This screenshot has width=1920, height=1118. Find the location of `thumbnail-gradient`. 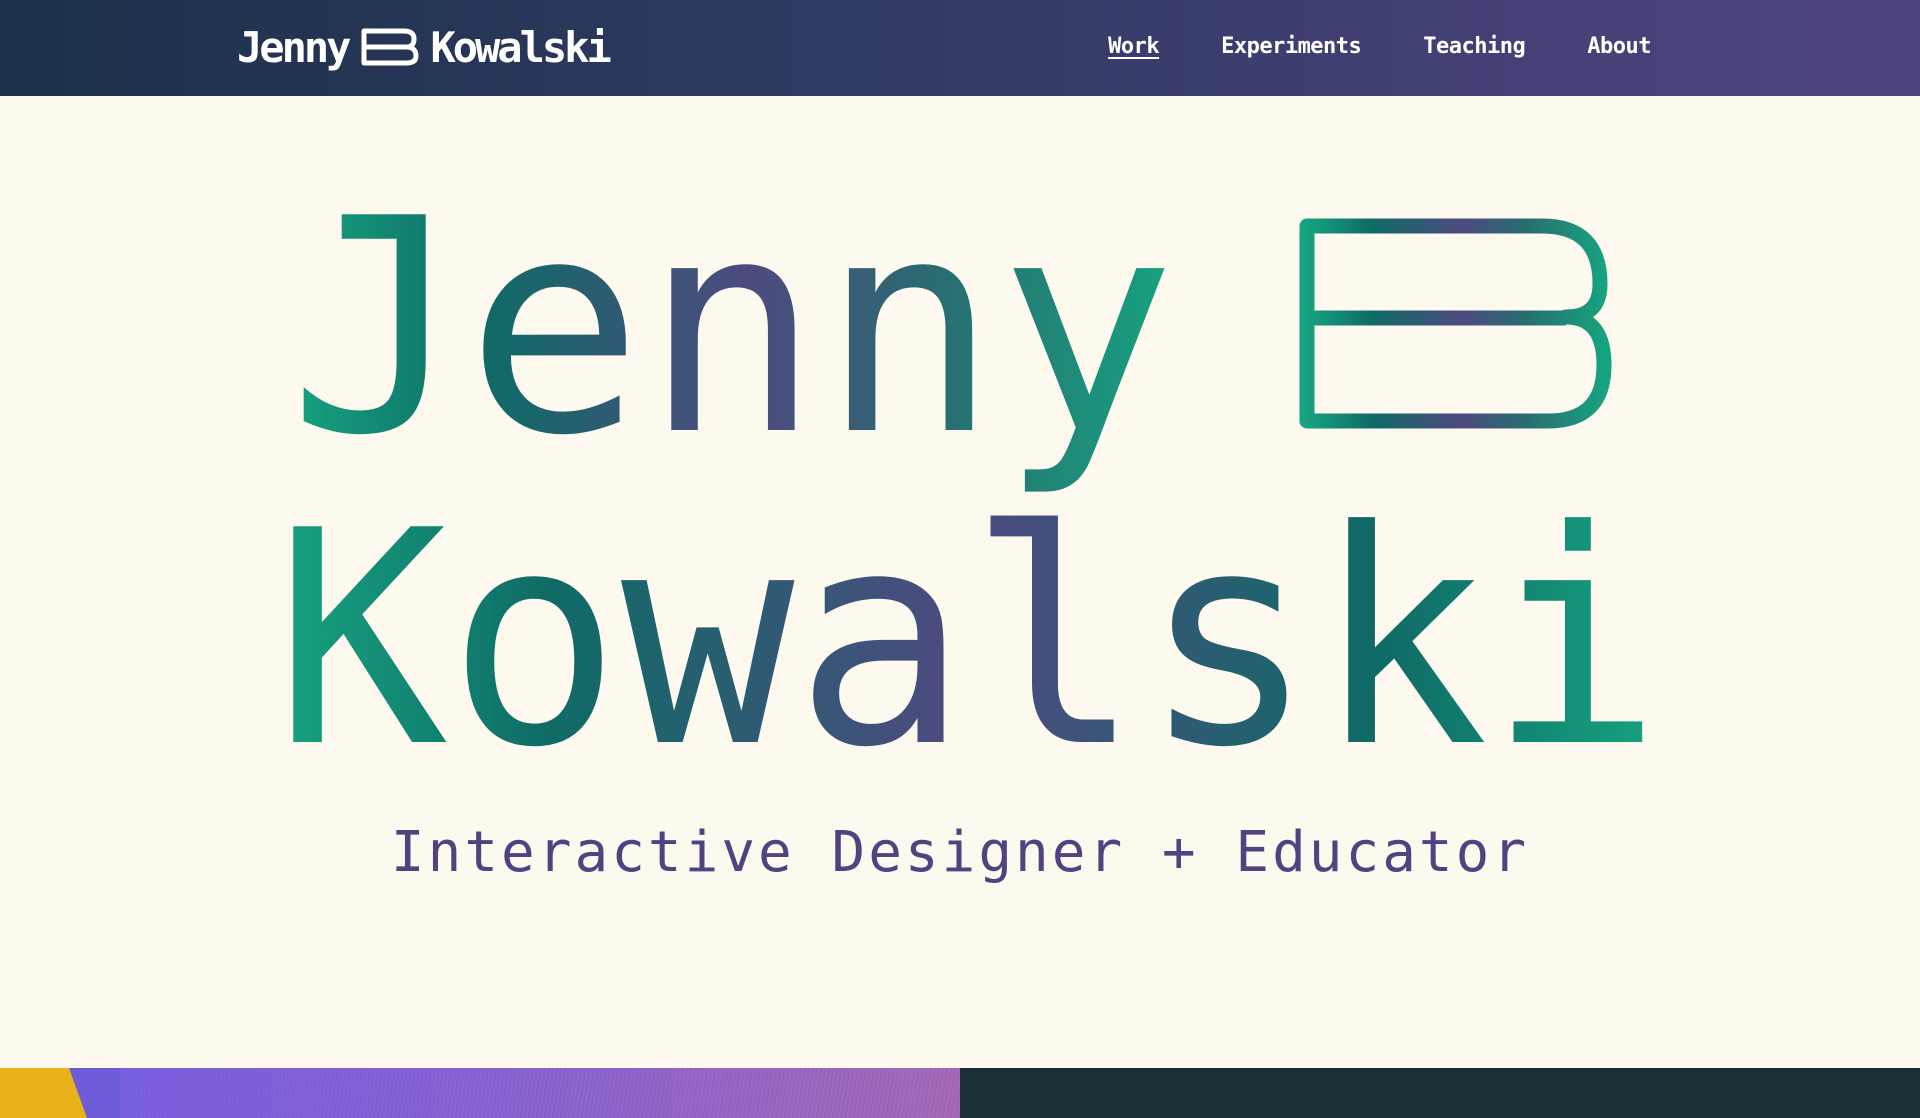

thumbnail-gradient is located at coordinates (480, 1093).